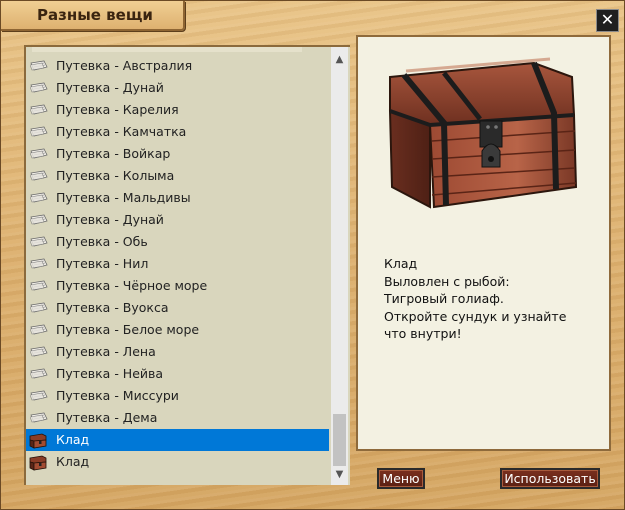 This screenshot has width=625, height=510. I want to click on list-item-label: Путевка - Дема, so click(107, 417).